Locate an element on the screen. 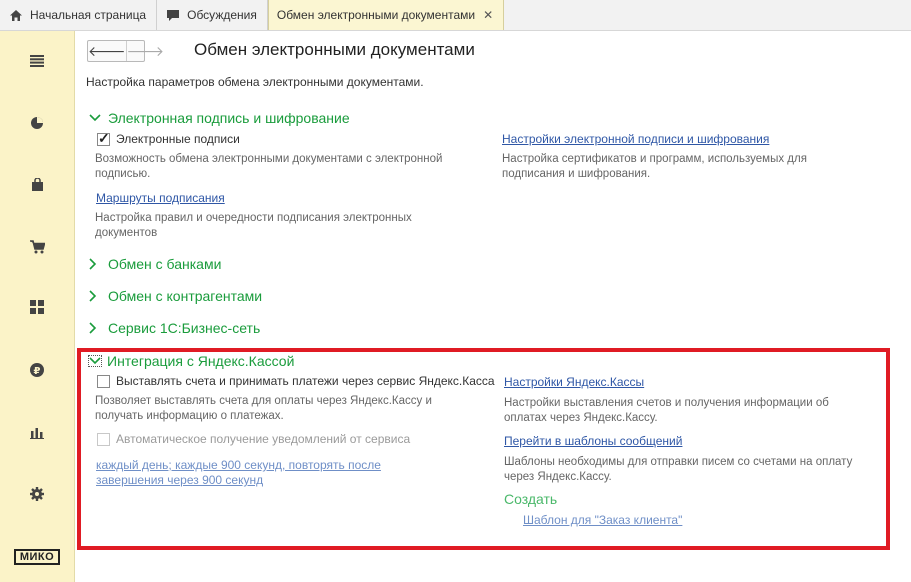 The height and width of the screenshot is (582, 911). tab-discussions: Обсуждения is located at coordinates (212, 15).